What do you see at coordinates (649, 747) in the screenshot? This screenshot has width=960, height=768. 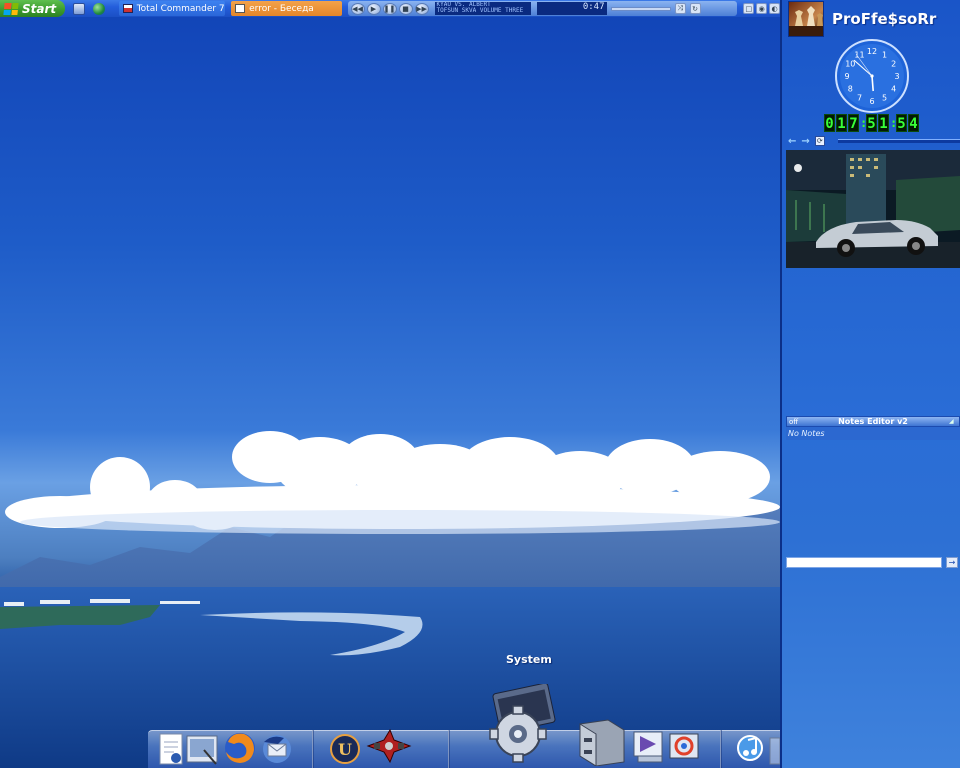 I see `media-player-icon` at bounding box center [649, 747].